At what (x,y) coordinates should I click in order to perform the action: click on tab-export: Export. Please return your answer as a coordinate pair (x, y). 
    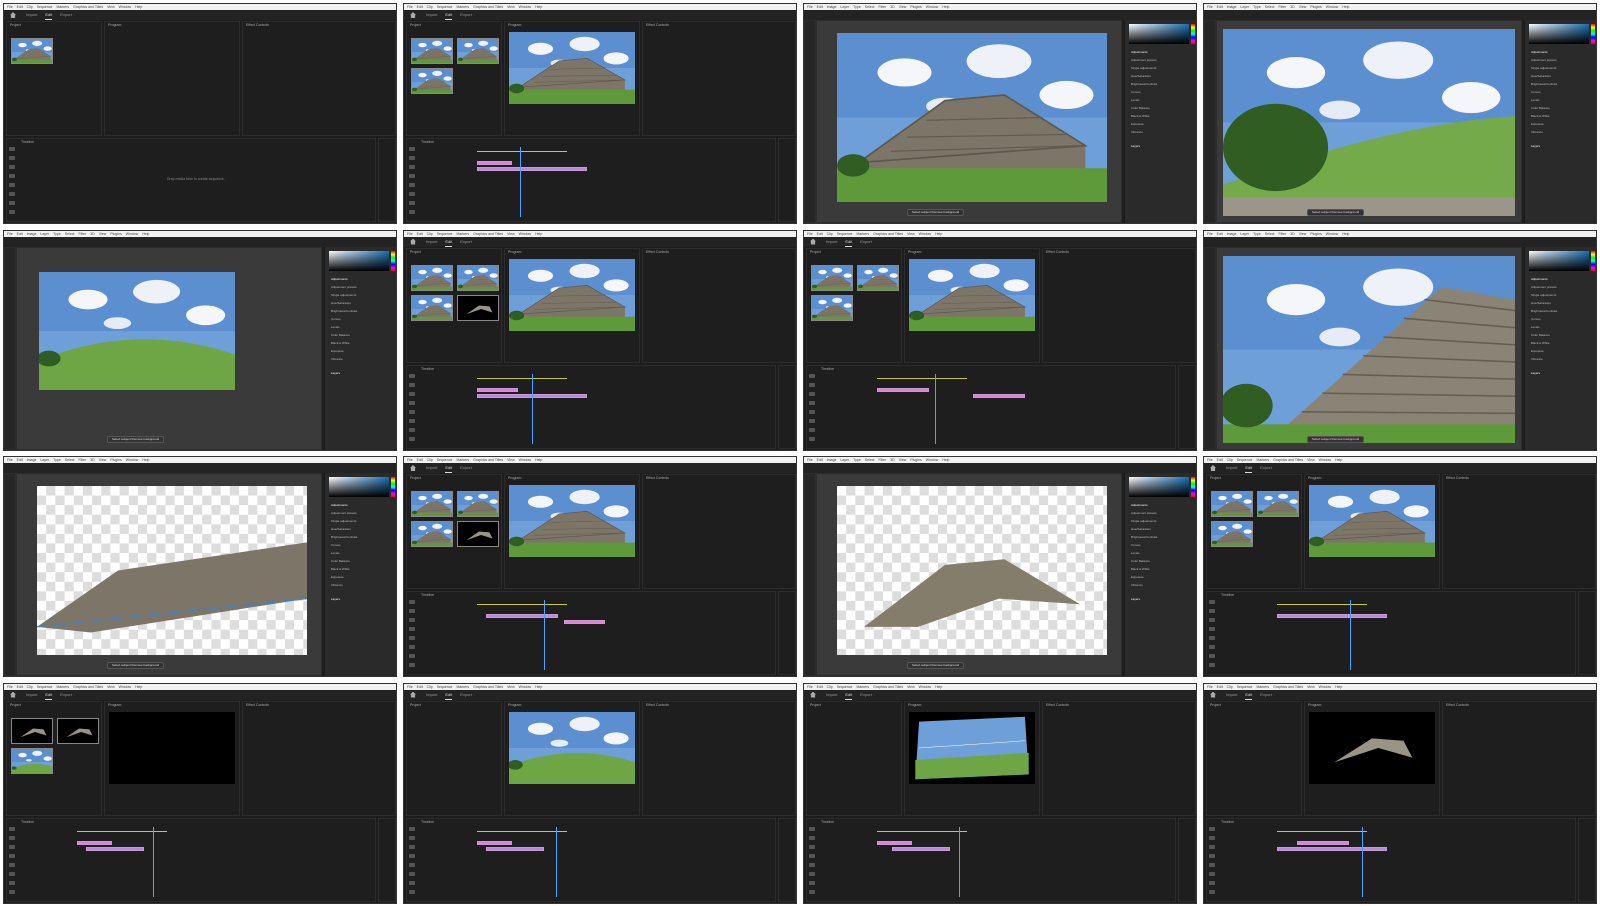
    Looking at the image, I should click on (466, 242).